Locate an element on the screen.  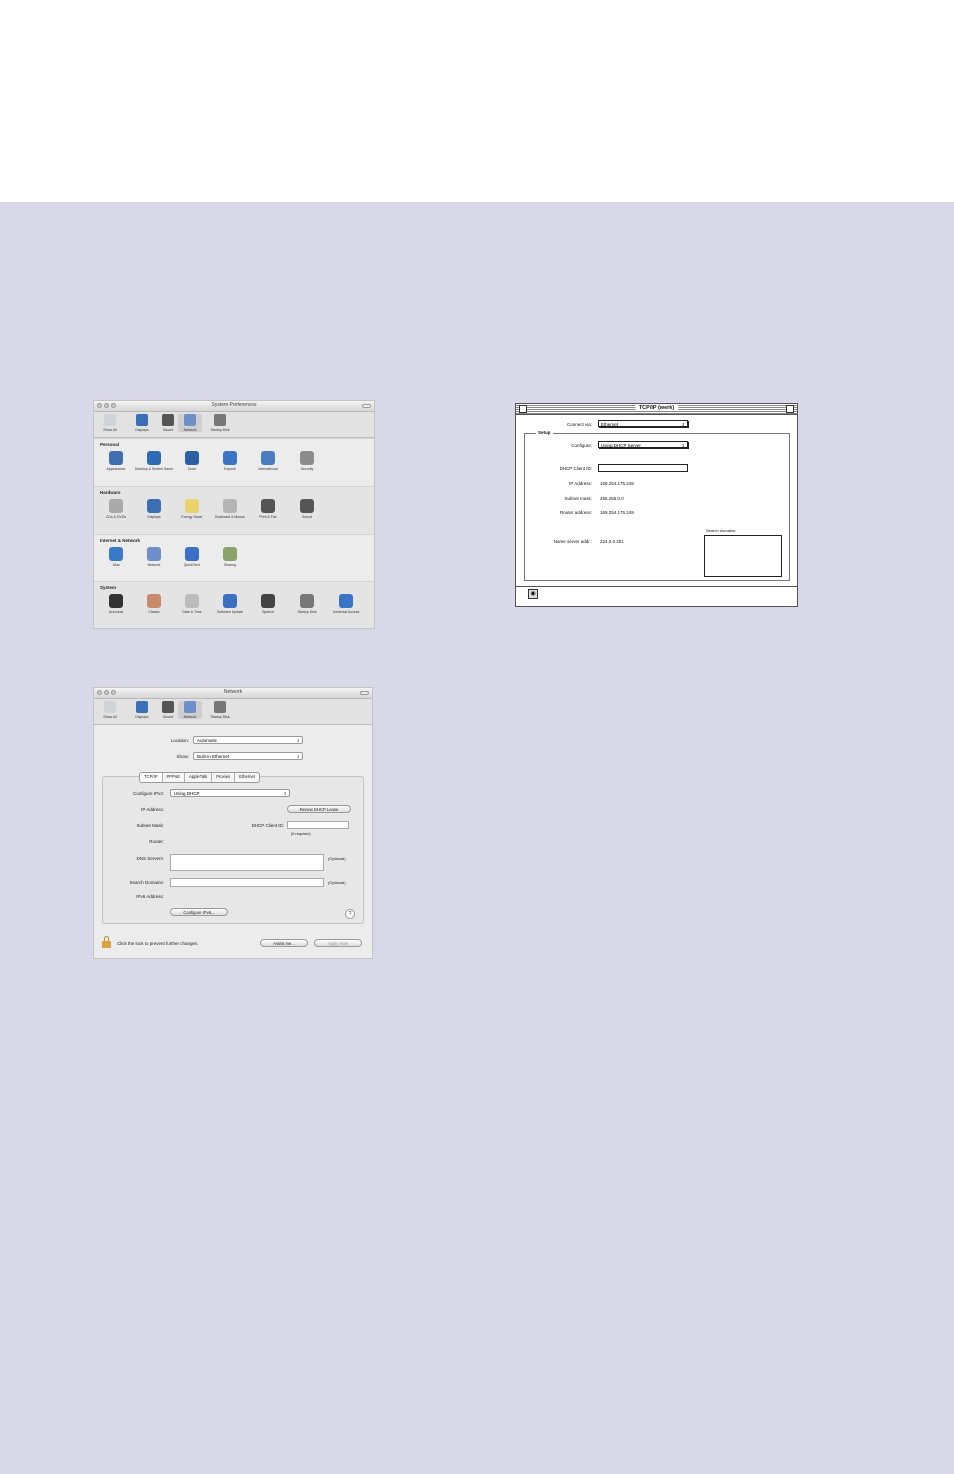
if-required-note: (If required) is located at coordinates (301, 834).